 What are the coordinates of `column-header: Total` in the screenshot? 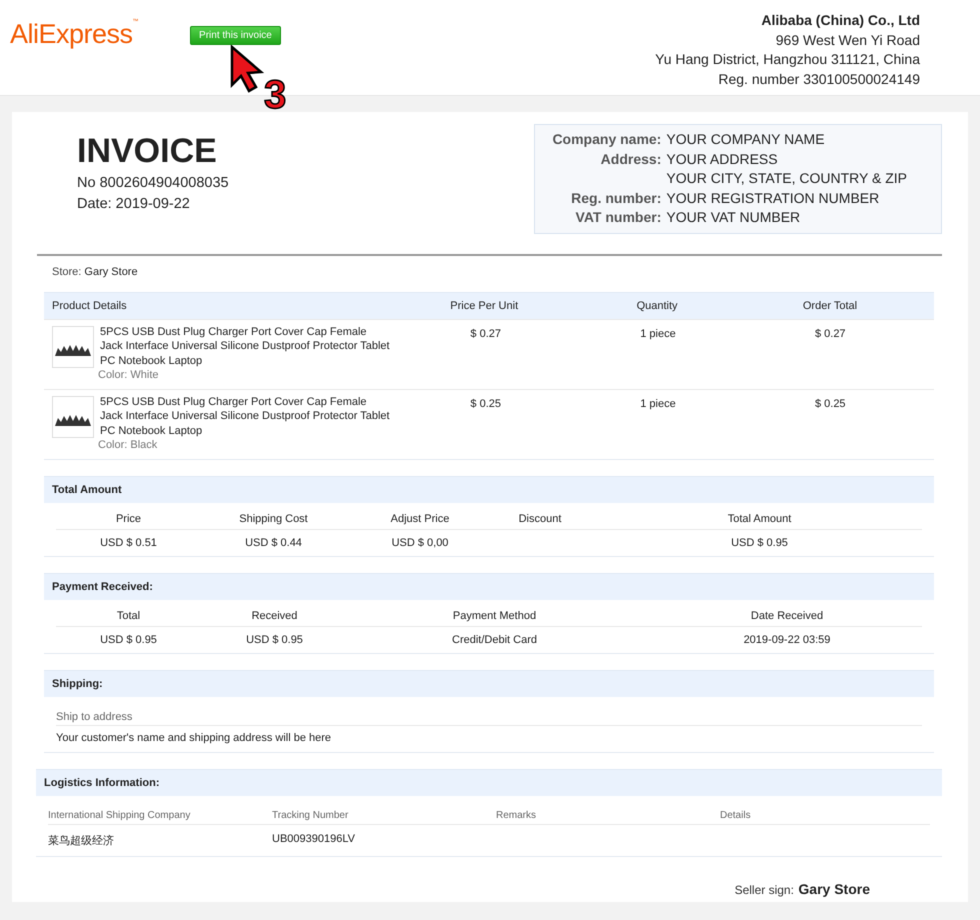 It's located at (129, 616).